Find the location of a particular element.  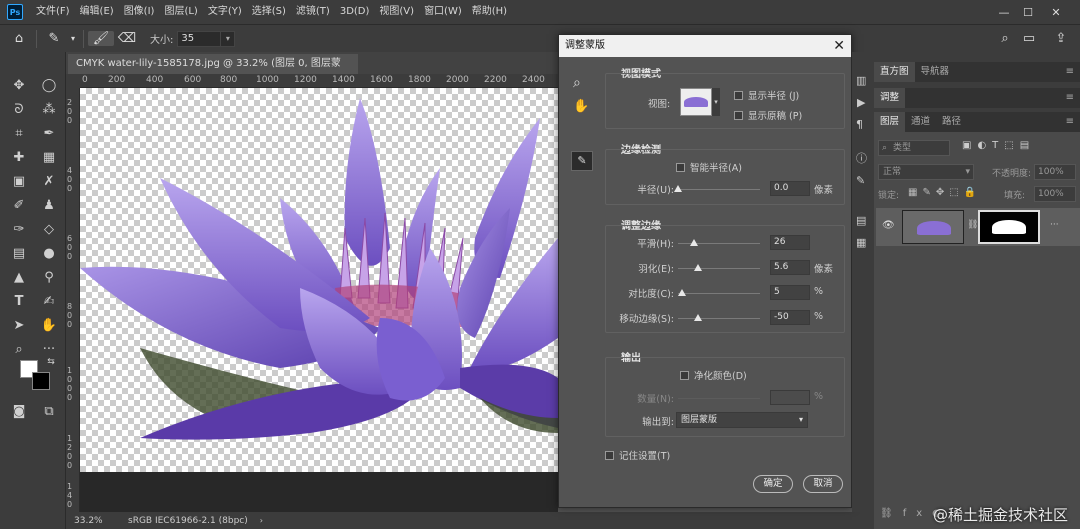

shift-edge-input: -50 is located at coordinates (790, 317).